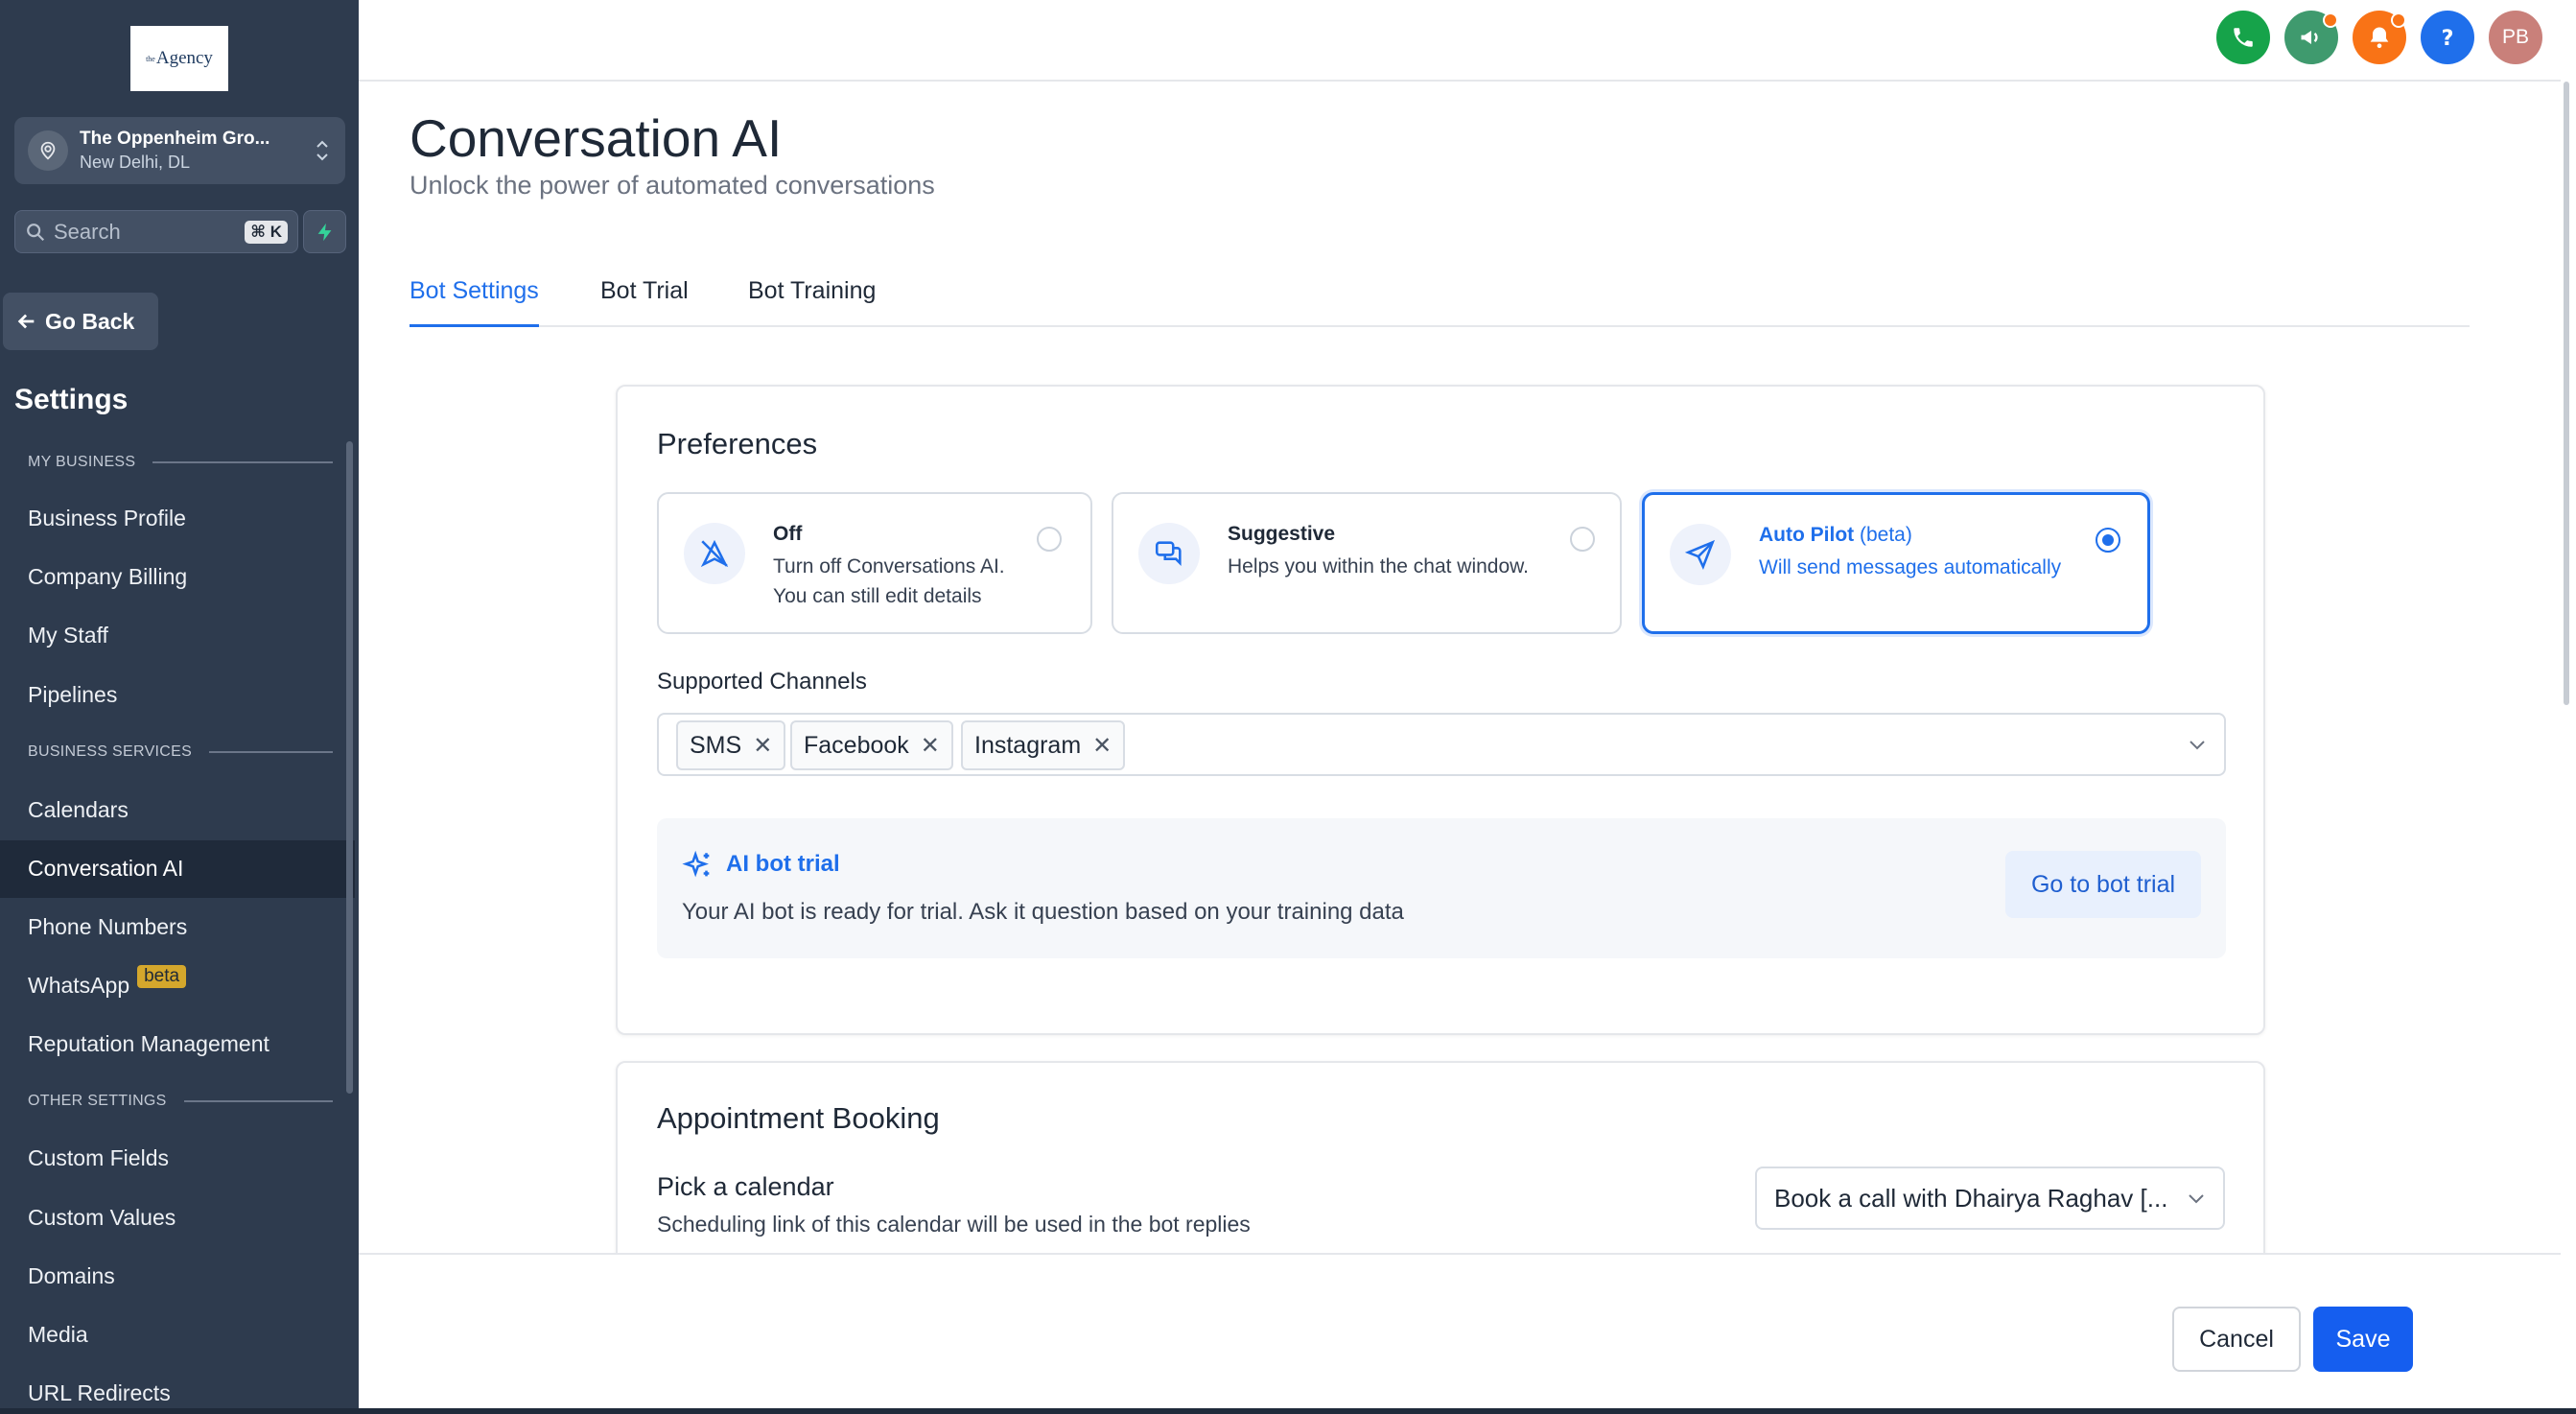 The width and height of the screenshot is (2576, 1414). Describe the element at coordinates (1028, 745) in the screenshot. I see `chip-label: Instagram` at that location.